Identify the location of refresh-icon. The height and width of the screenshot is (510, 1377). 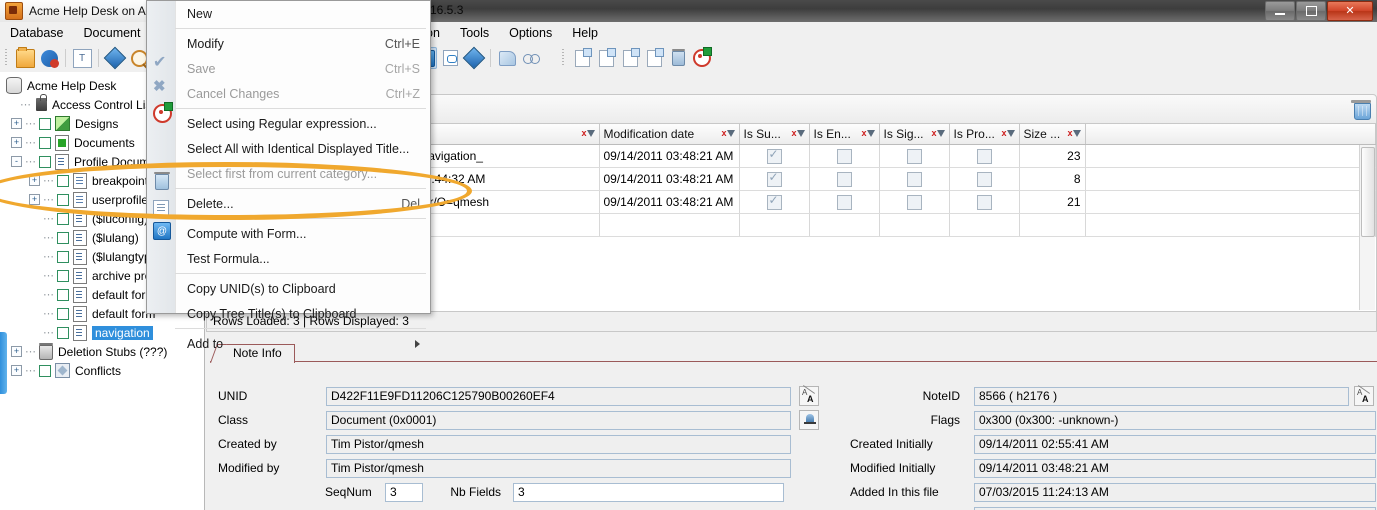
(49, 58).